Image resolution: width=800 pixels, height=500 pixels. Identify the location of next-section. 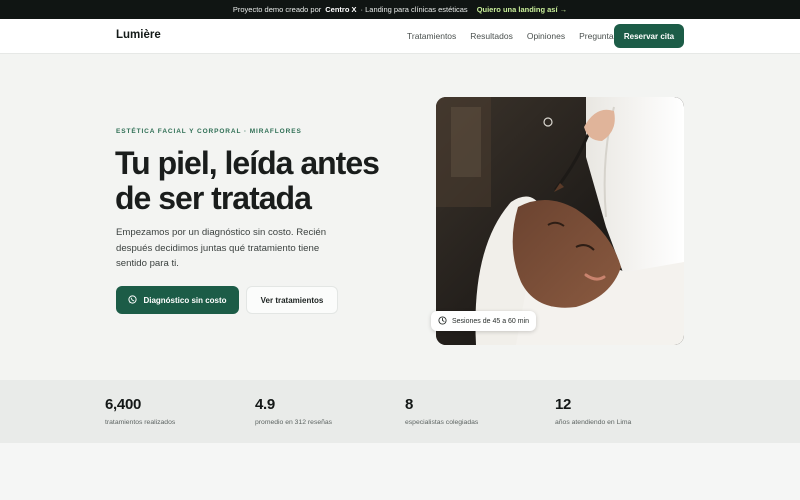
(400, 471).